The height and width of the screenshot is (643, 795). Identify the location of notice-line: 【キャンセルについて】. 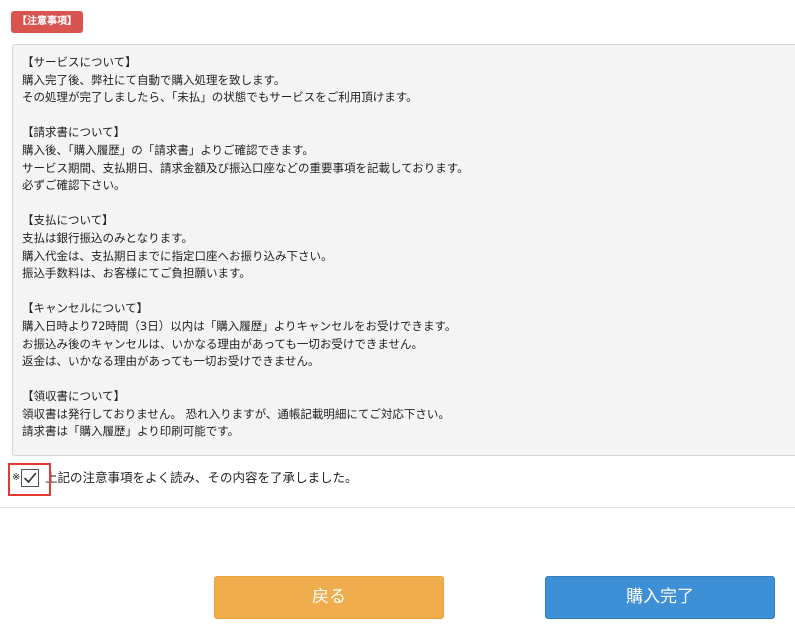
(85, 308).